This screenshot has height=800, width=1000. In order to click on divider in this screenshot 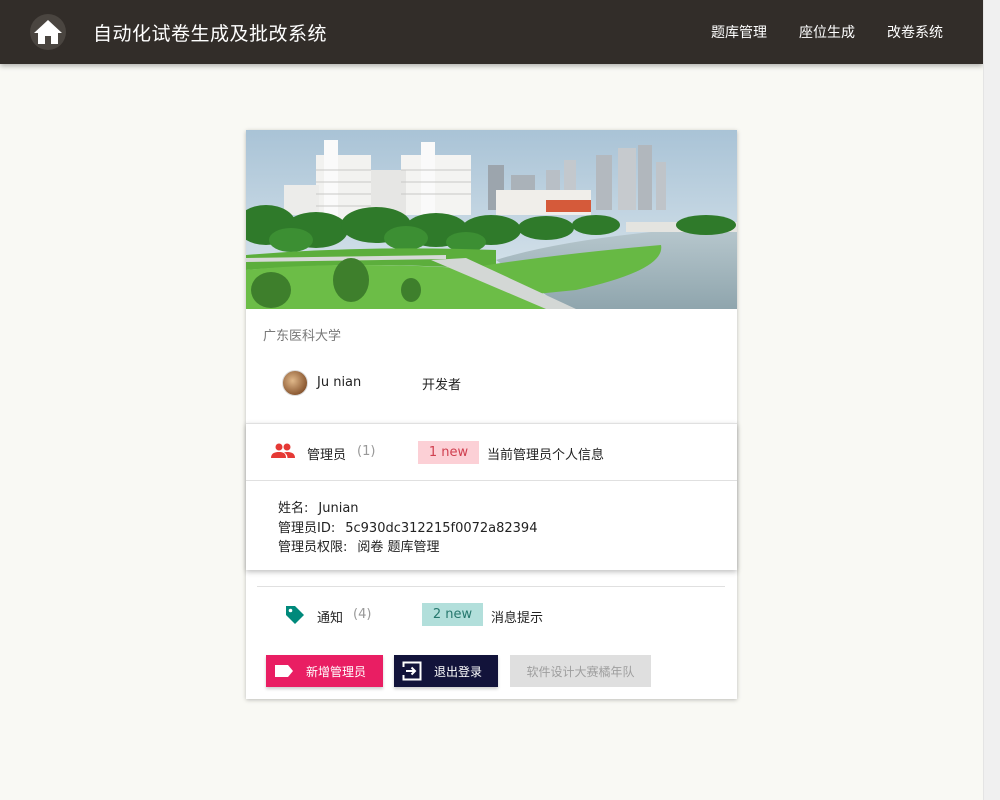, I will do `click(491, 586)`.